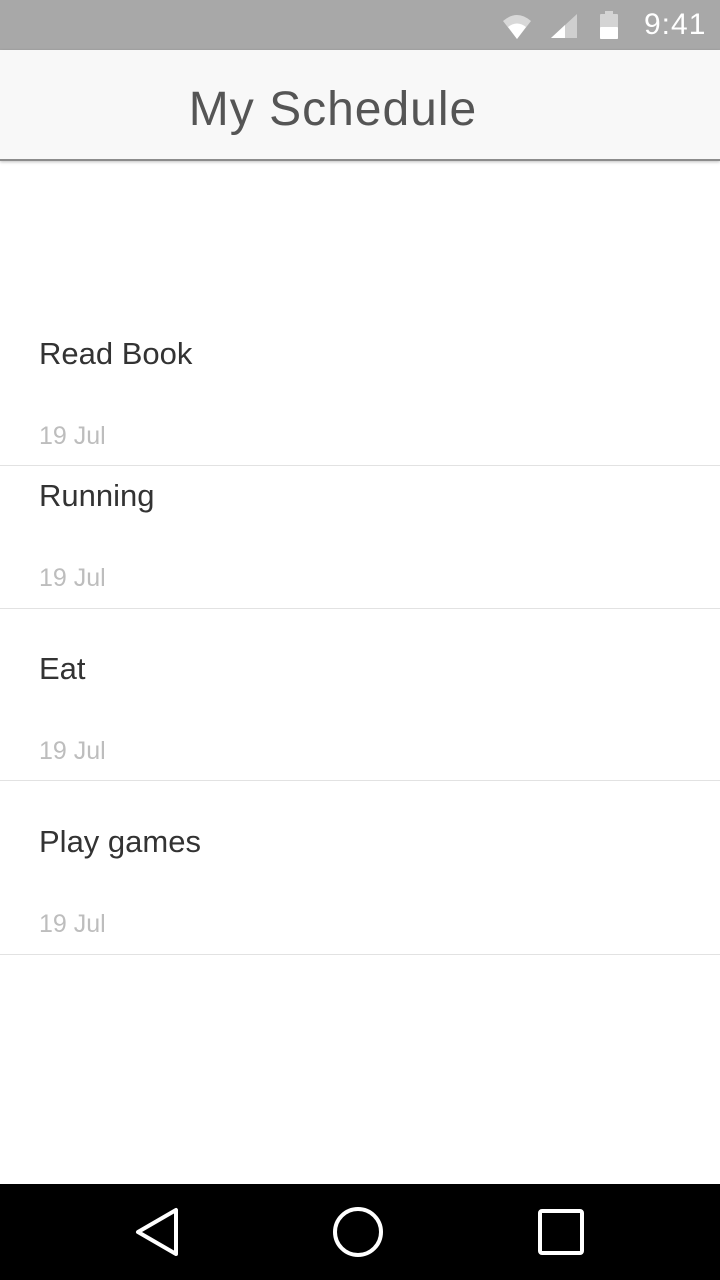 This screenshot has height=1280, width=720. I want to click on recents-icon, so click(560, 1232).